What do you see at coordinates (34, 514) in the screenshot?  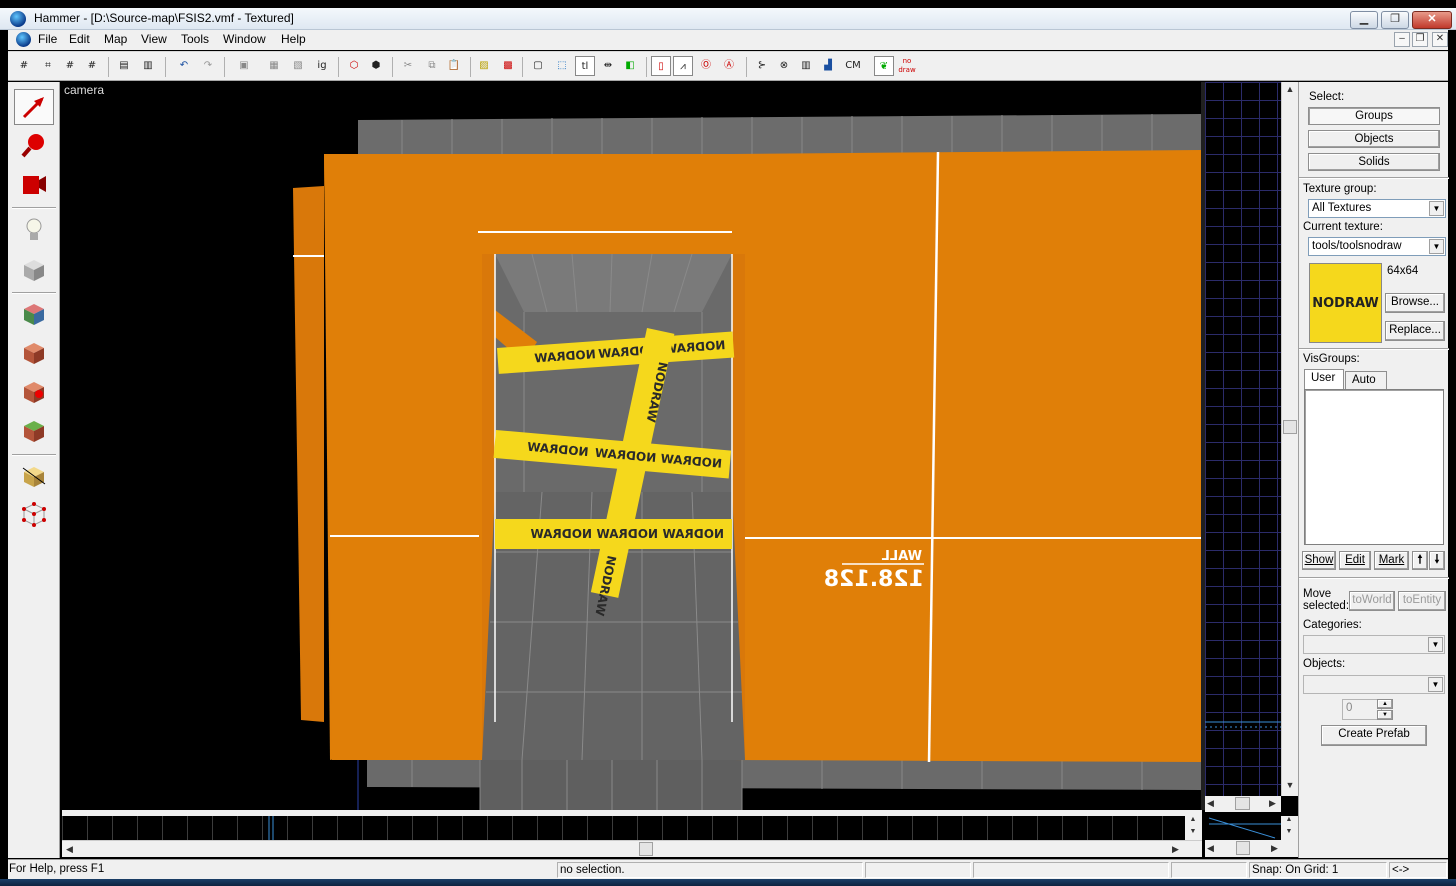 I see `vertex-tool` at bounding box center [34, 514].